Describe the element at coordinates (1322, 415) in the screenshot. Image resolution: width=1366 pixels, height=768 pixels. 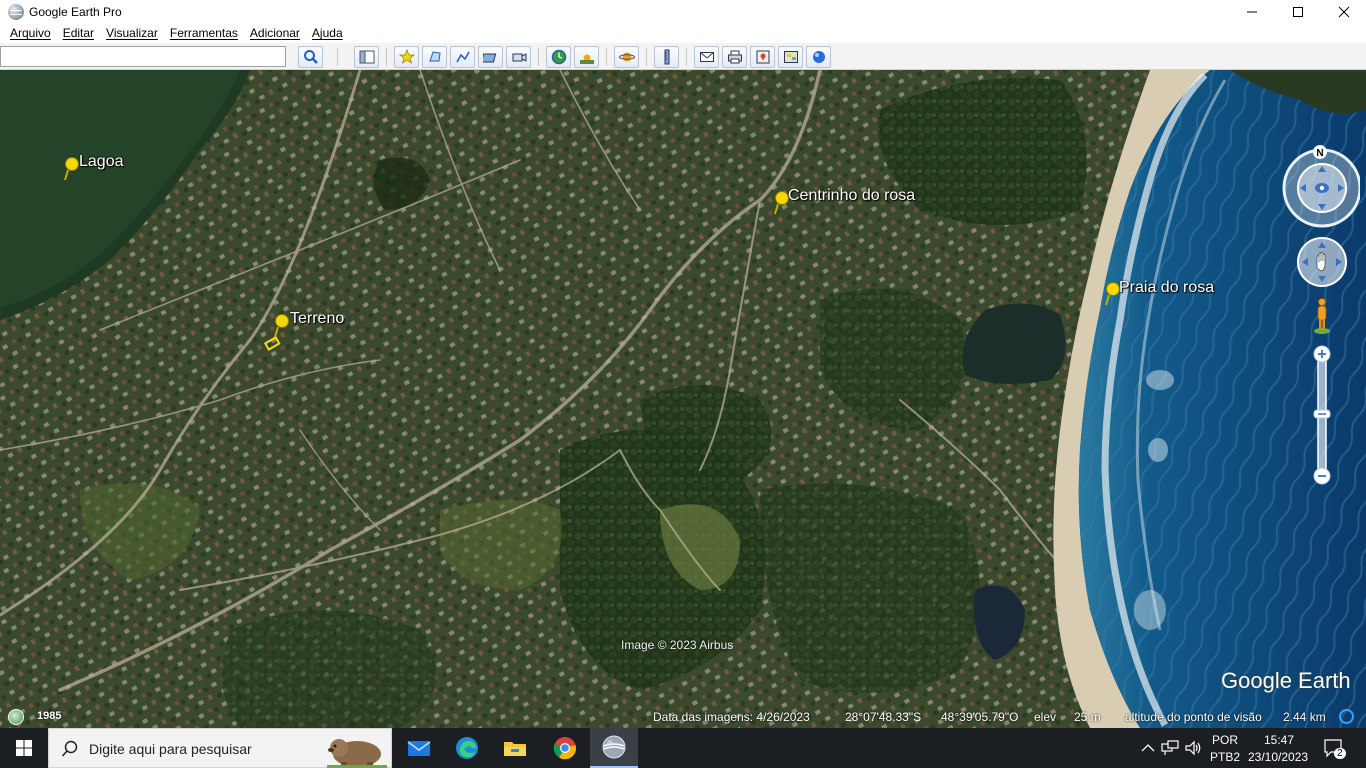
I see `zoom-slider` at that location.